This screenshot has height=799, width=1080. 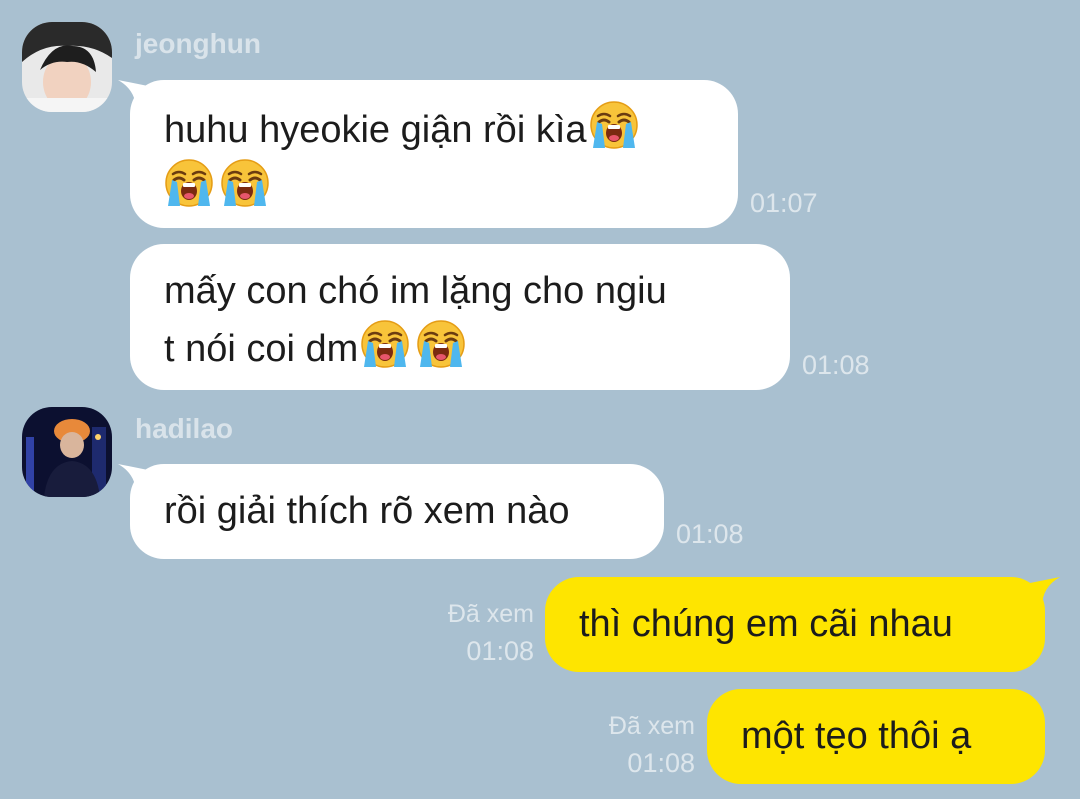 I want to click on message-time: 01:07, so click(x=784, y=203).